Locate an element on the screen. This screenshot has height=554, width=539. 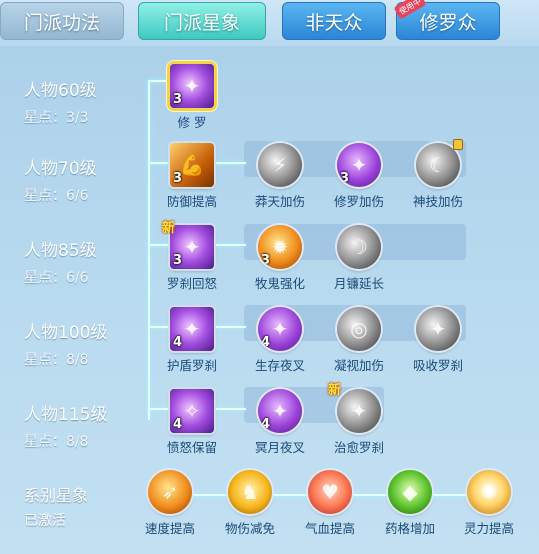
star-node-heal: 新 ✦ 治愈罗刹 is located at coordinates (356, 419).